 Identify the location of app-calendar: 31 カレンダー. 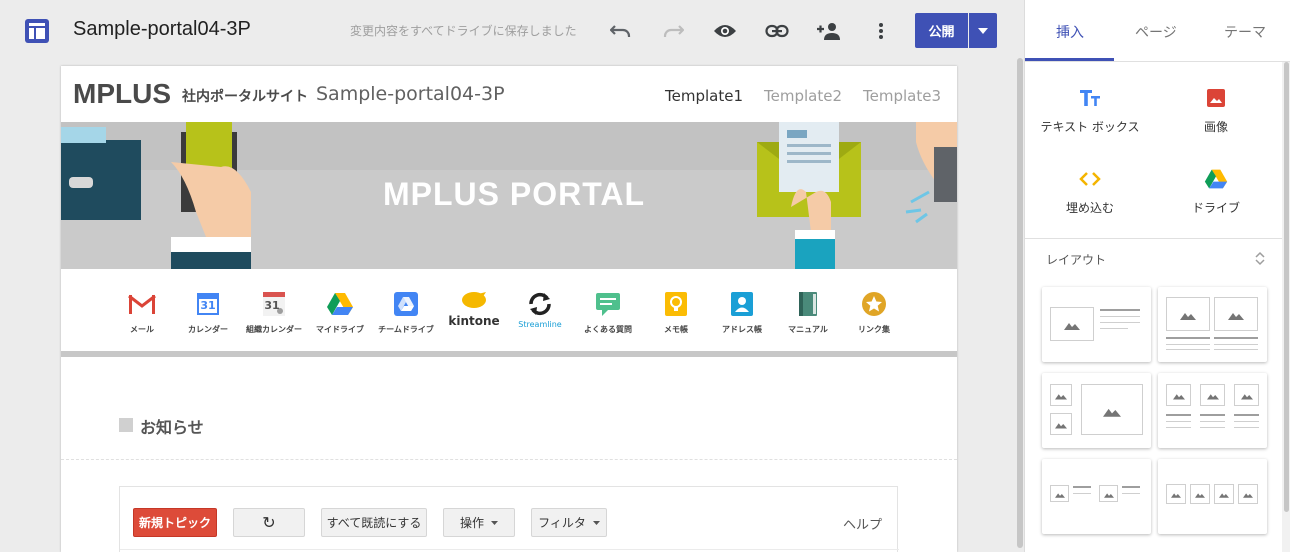
(208, 312).